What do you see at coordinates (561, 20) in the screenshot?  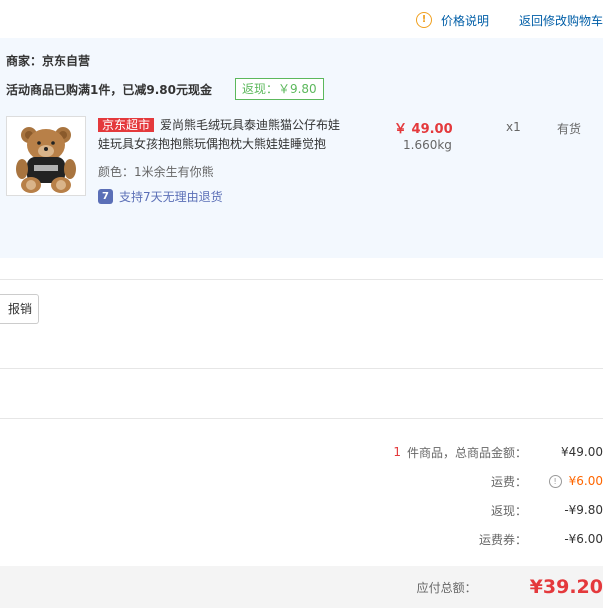 I see `back-to-cart-link: 返回修改购物车` at bounding box center [561, 20].